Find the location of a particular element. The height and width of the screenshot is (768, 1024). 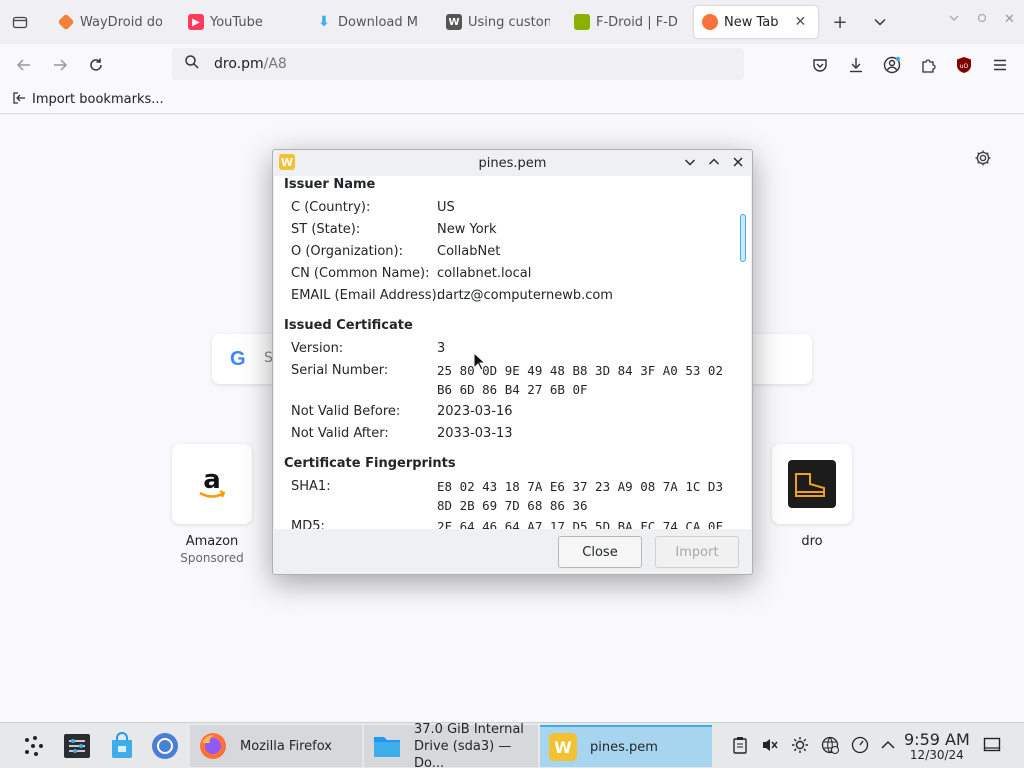

serial-number-line-2: B6 6D 86 B4 27 6B 0F is located at coordinates (512, 389).